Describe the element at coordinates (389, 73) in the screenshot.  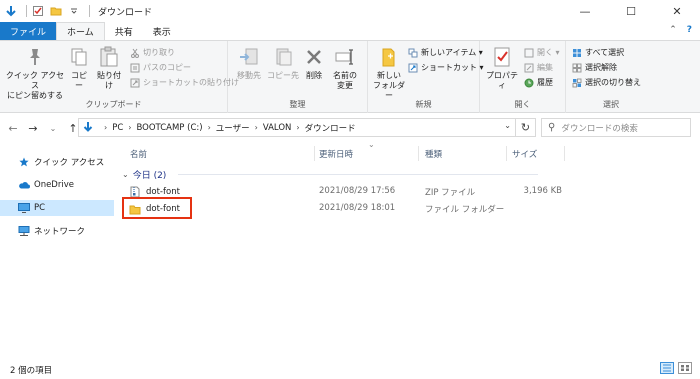
I see `new-folder-button: 新しい フォルダー` at that location.